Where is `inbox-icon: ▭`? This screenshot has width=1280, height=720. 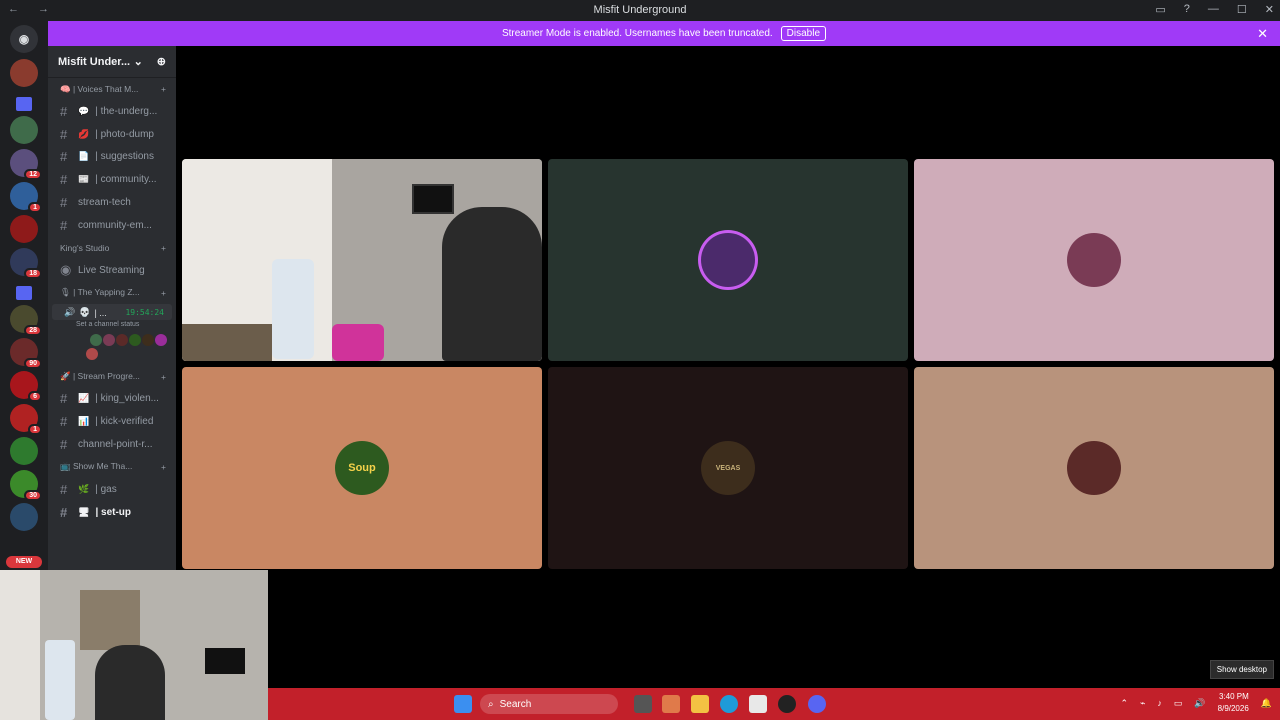
inbox-icon: ▭ is located at coordinates (1160, 9).